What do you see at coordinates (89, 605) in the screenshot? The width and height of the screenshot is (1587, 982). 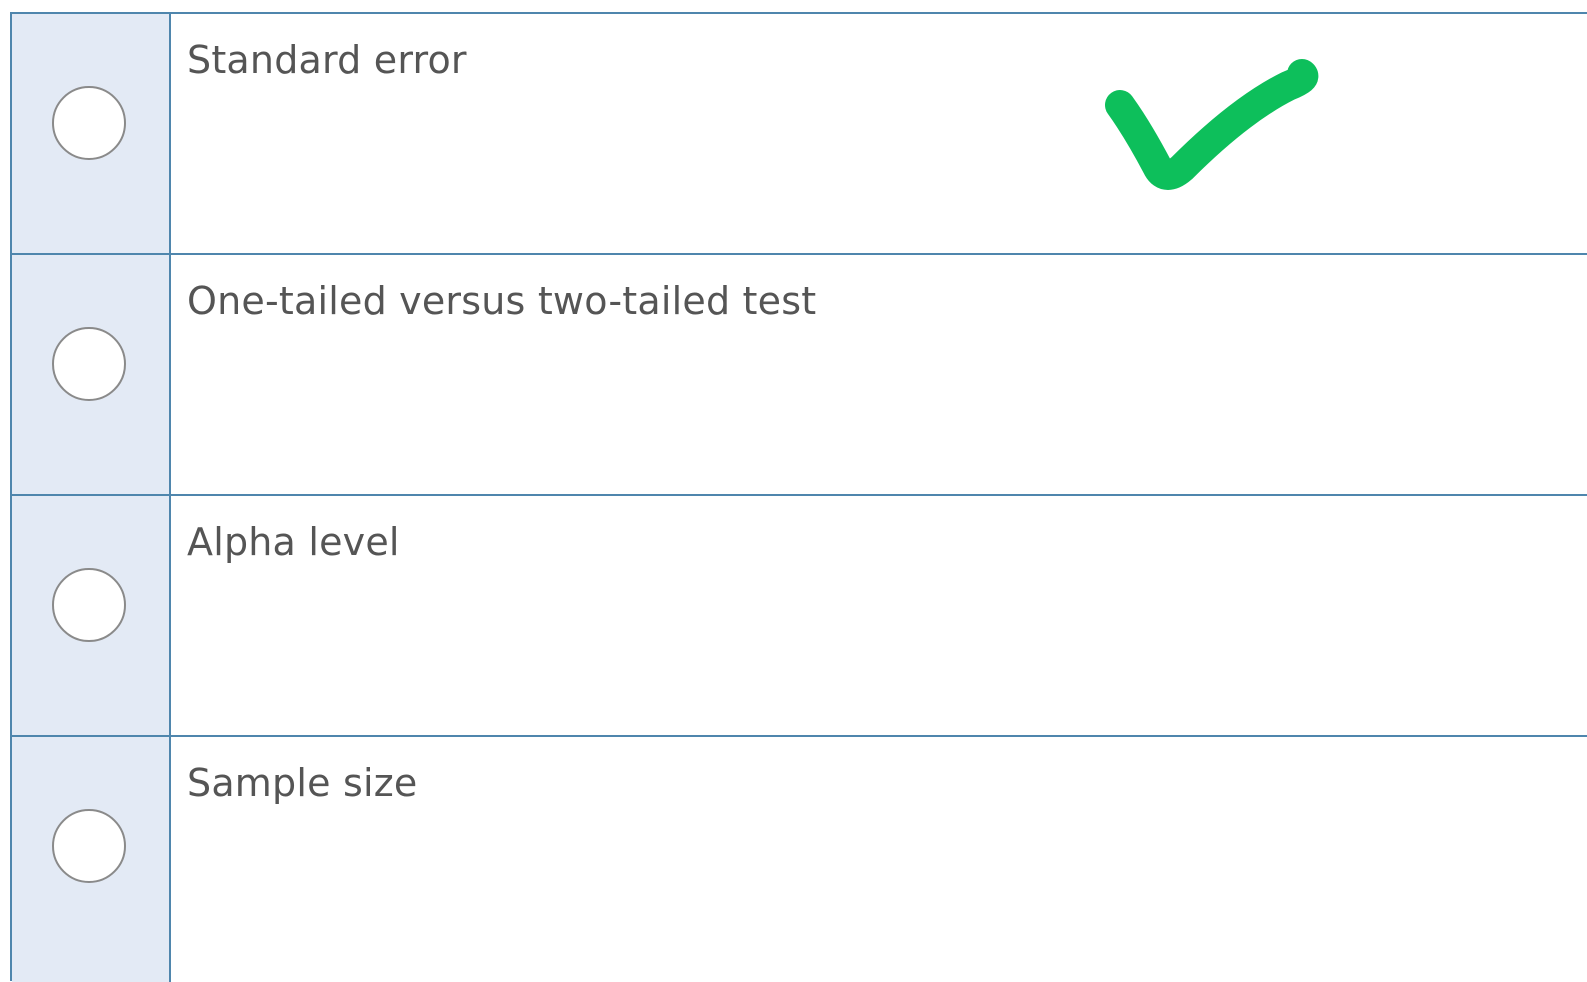 I see `radio-button-alpha-level` at bounding box center [89, 605].